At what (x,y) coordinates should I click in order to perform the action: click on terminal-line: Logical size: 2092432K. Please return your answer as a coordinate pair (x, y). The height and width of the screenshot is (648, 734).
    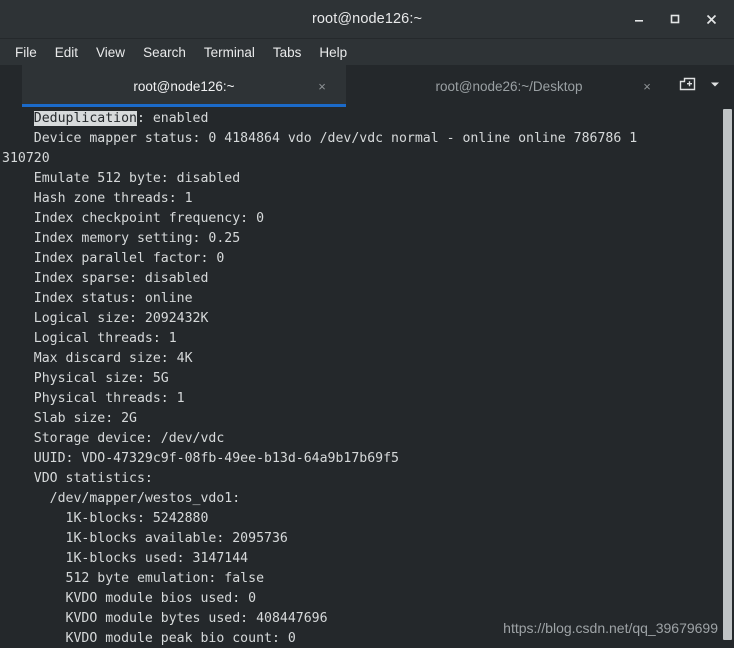
    Looking at the image, I should click on (105, 318).